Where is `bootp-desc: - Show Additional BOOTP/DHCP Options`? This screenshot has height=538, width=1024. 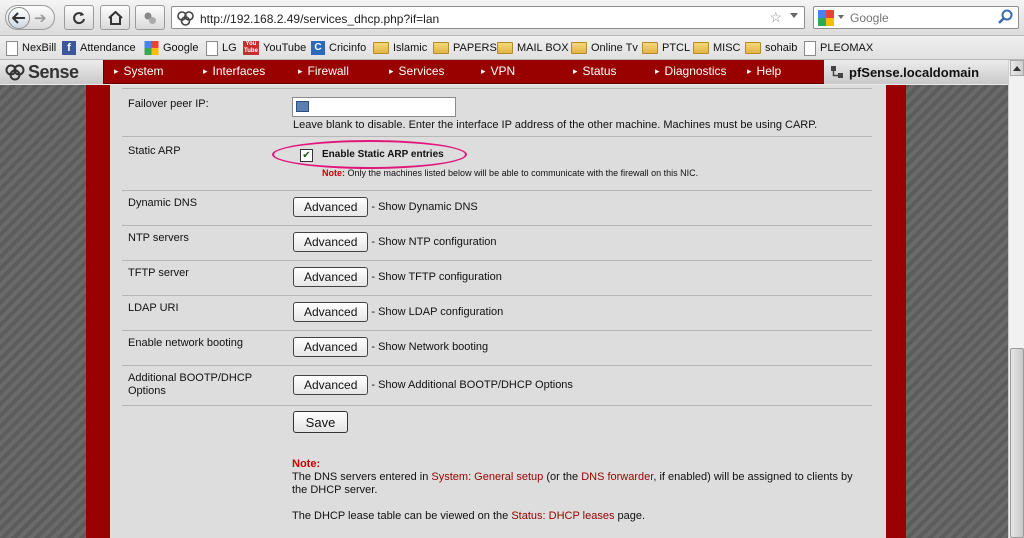
bootp-desc: - Show Additional BOOTP/DHCP Options is located at coordinates (472, 385).